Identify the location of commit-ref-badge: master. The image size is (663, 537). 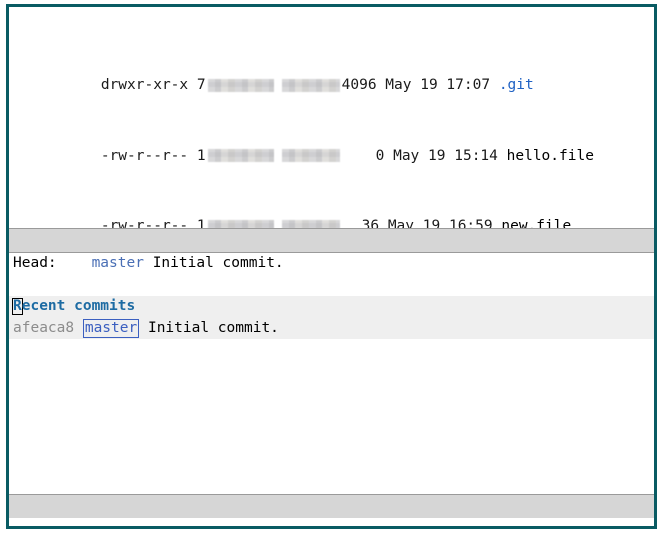
(111, 328).